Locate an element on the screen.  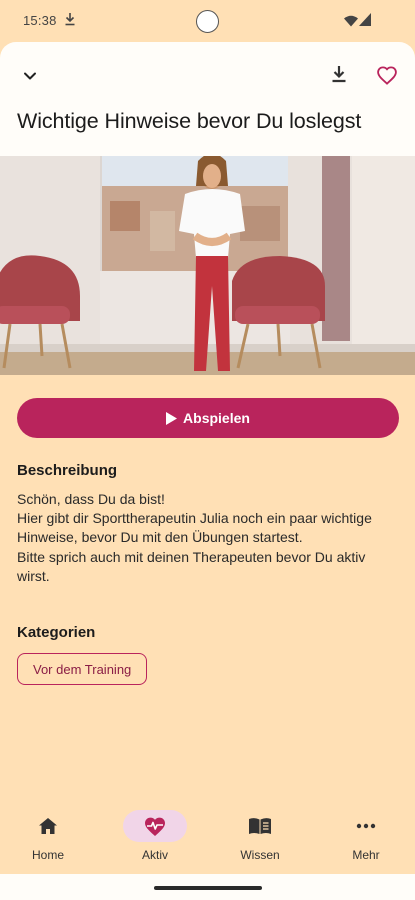
nav-label-mehr: Mehr is located at coordinates (366, 855).